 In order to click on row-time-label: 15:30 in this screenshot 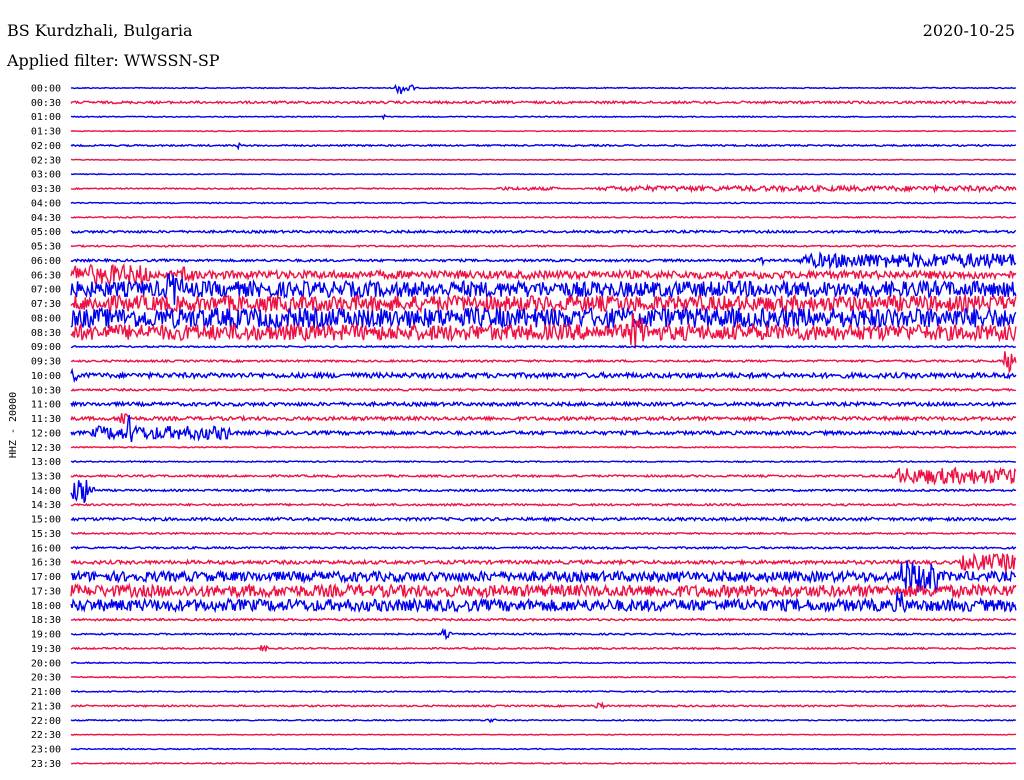, I will do `click(46, 534)`.